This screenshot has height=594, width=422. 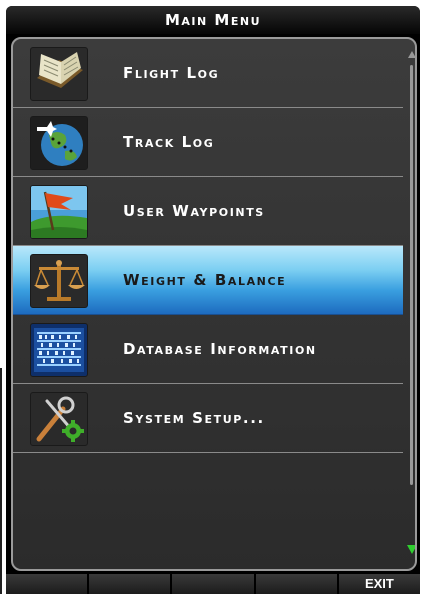 I want to click on menu-item-flight-log: Flight Log, so click(x=208, y=73).